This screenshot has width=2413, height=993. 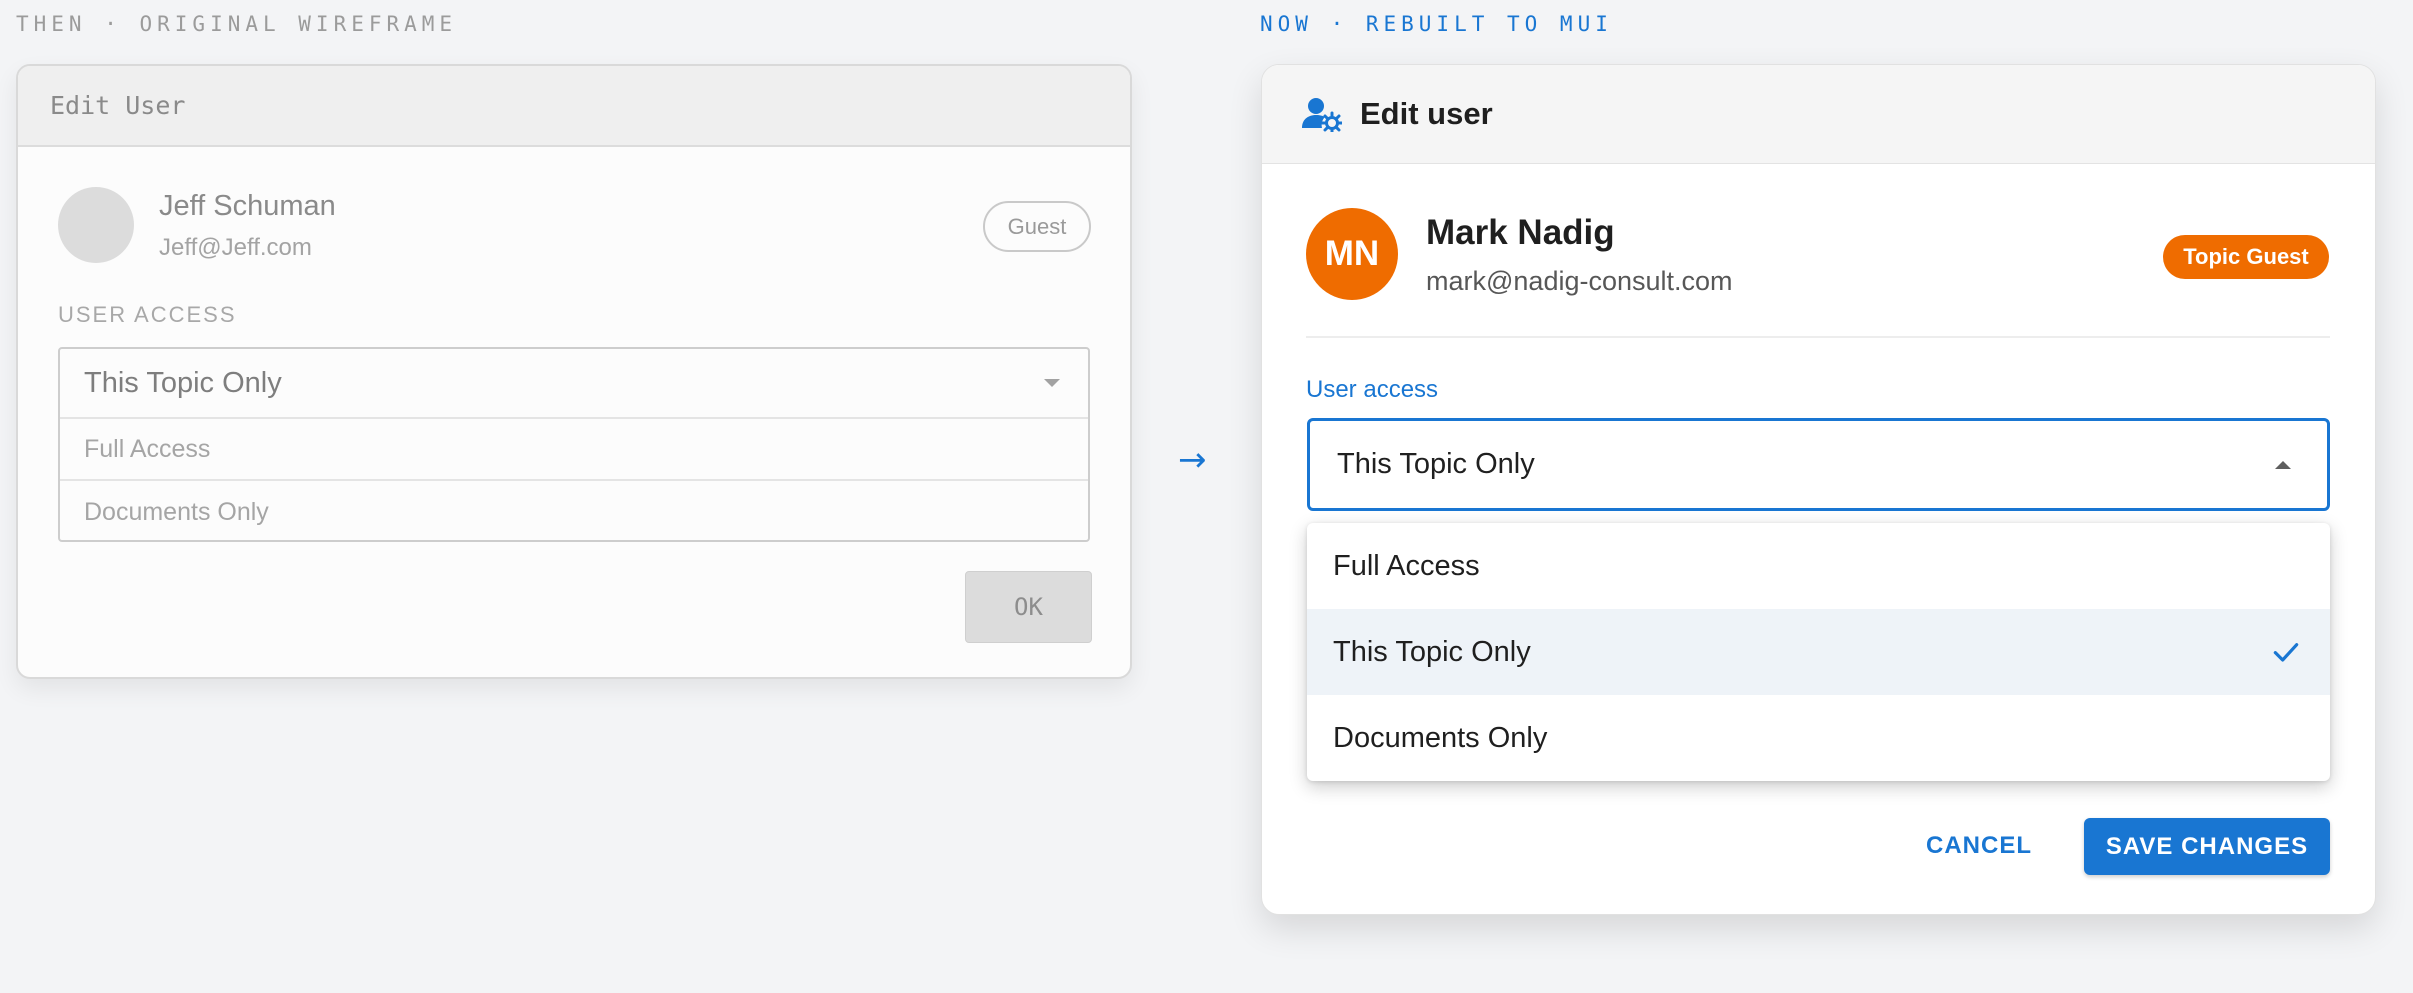 I want to click on mui-option-label: Documents Only, so click(x=1440, y=737).